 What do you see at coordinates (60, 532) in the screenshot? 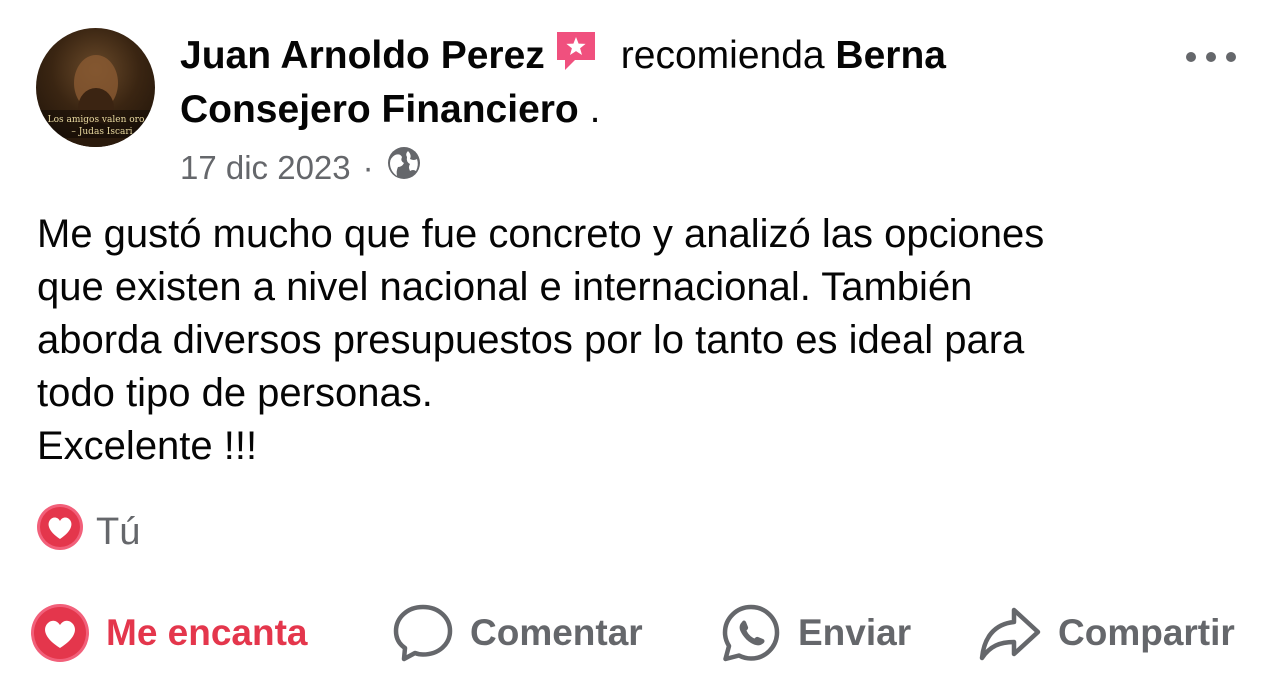
I see `heart-reaction-icon` at bounding box center [60, 532].